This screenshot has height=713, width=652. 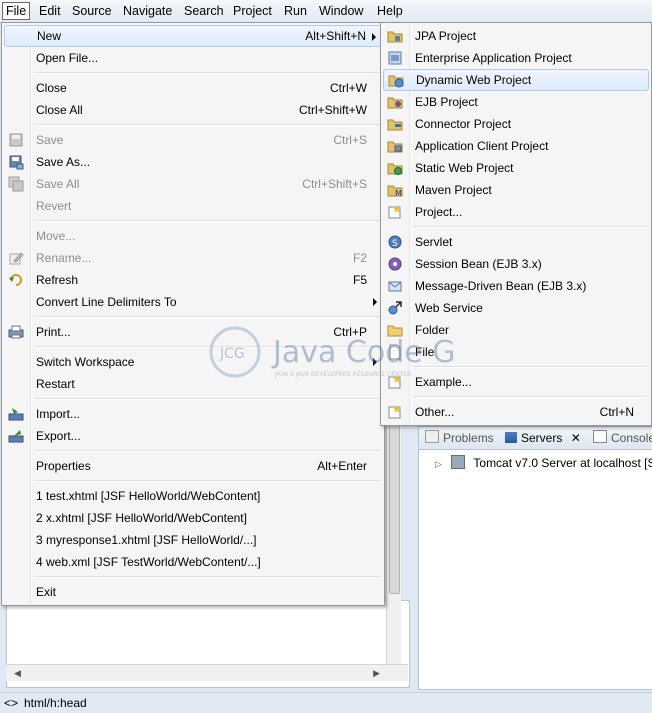 What do you see at coordinates (376, 673) in the screenshot?
I see `scroll-right-arrow-icon: ▶` at bounding box center [376, 673].